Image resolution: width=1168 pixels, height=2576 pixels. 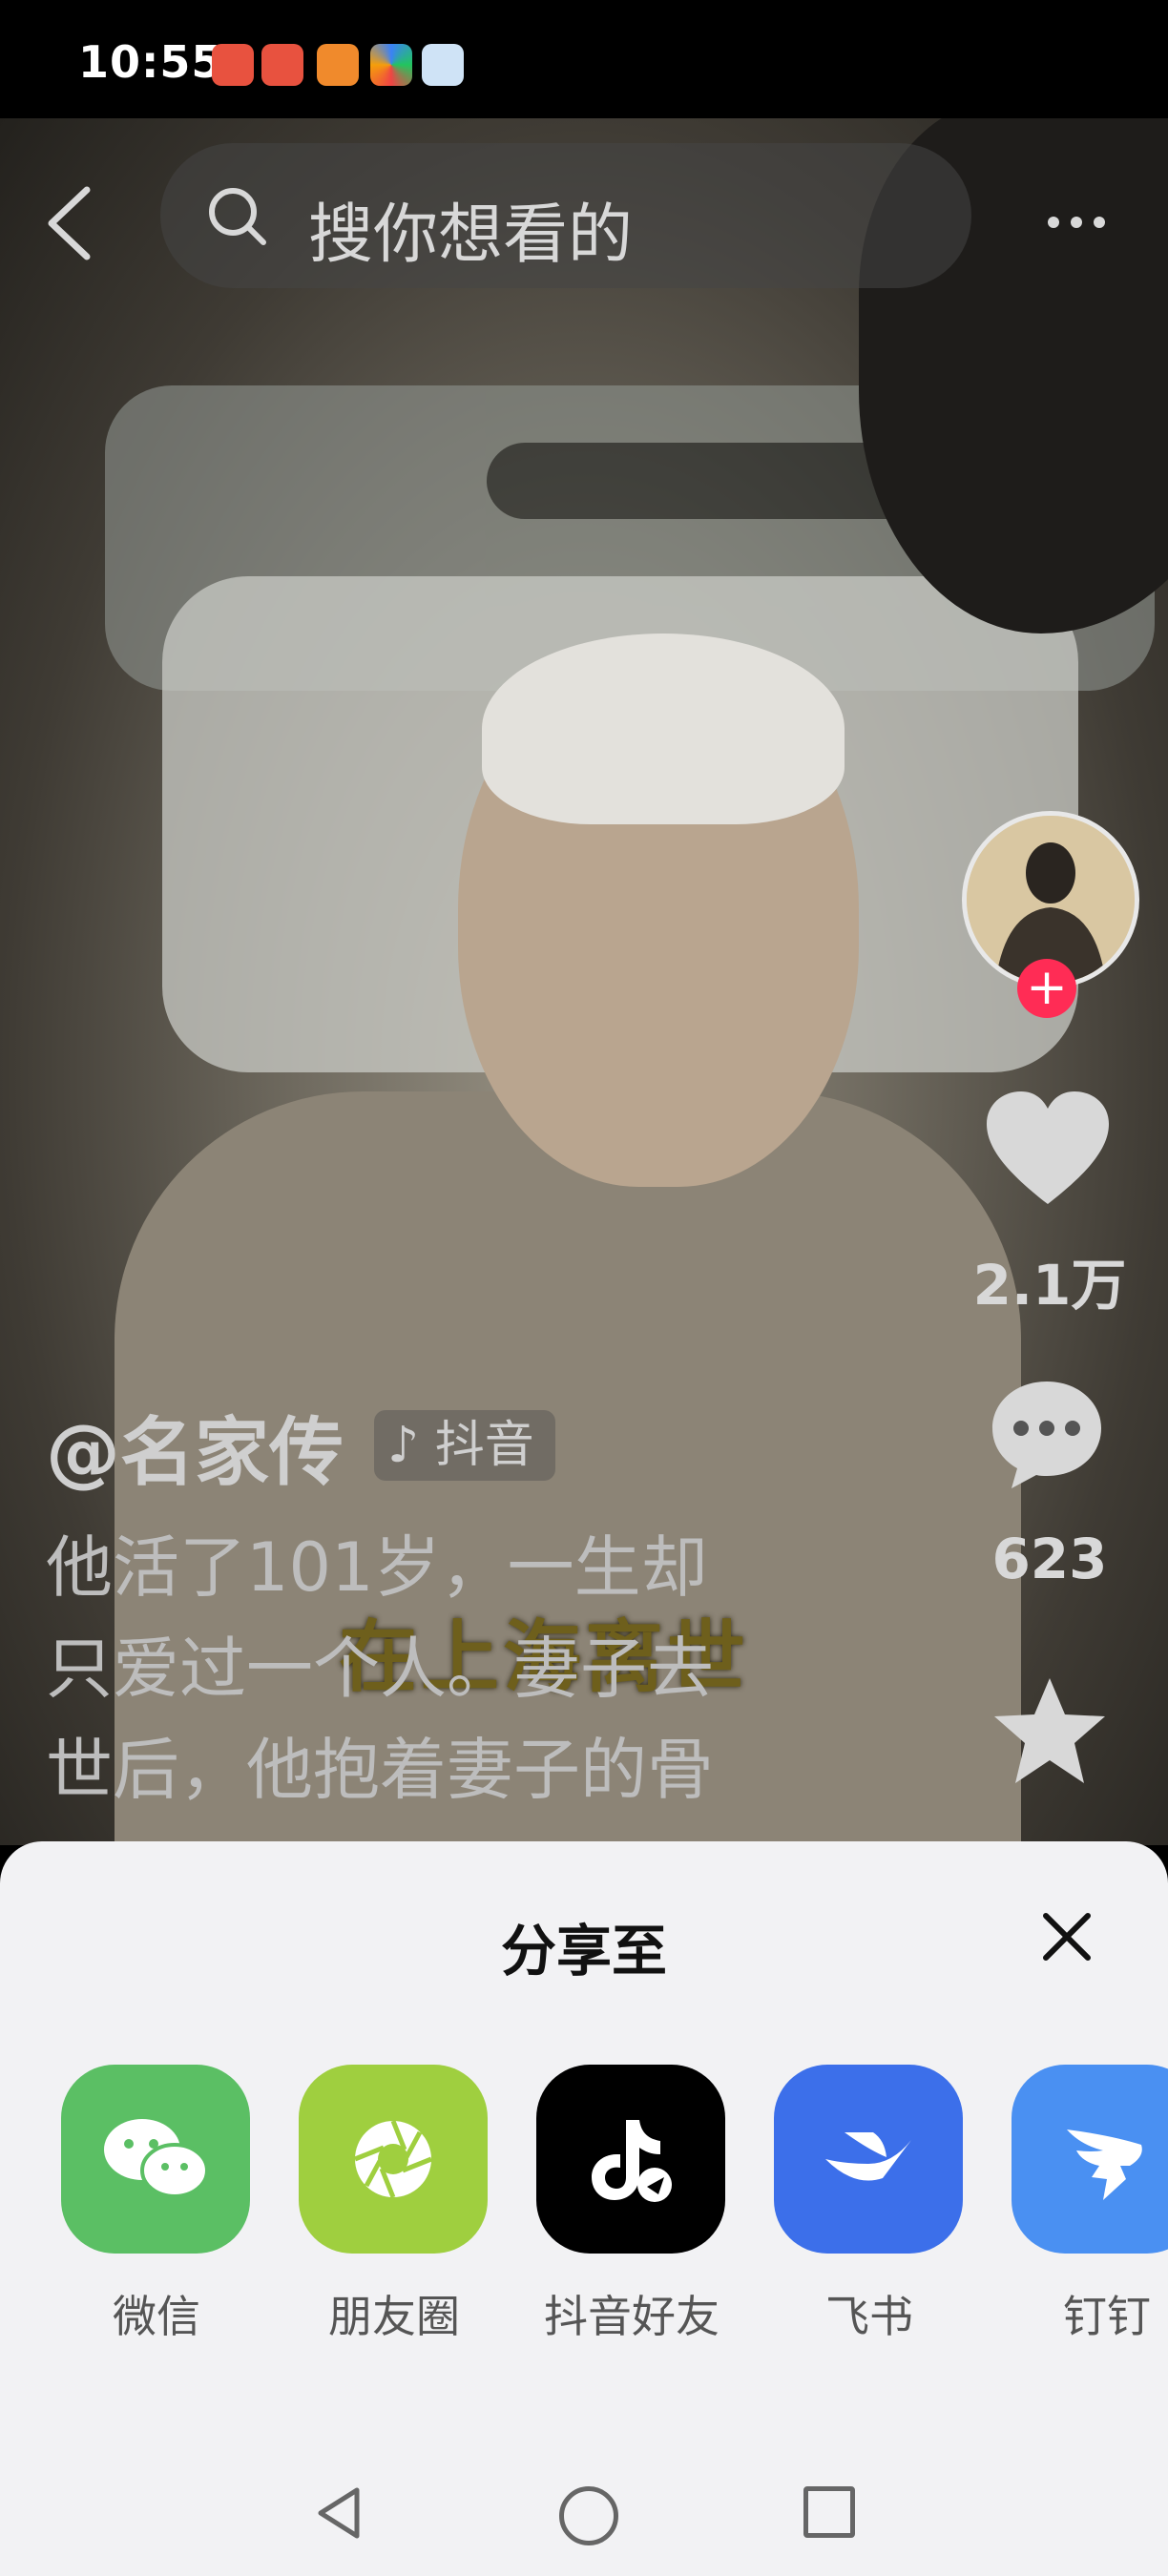 What do you see at coordinates (471, 235) in the screenshot?
I see `search-placeholder: 搜你想看的` at bounding box center [471, 235].